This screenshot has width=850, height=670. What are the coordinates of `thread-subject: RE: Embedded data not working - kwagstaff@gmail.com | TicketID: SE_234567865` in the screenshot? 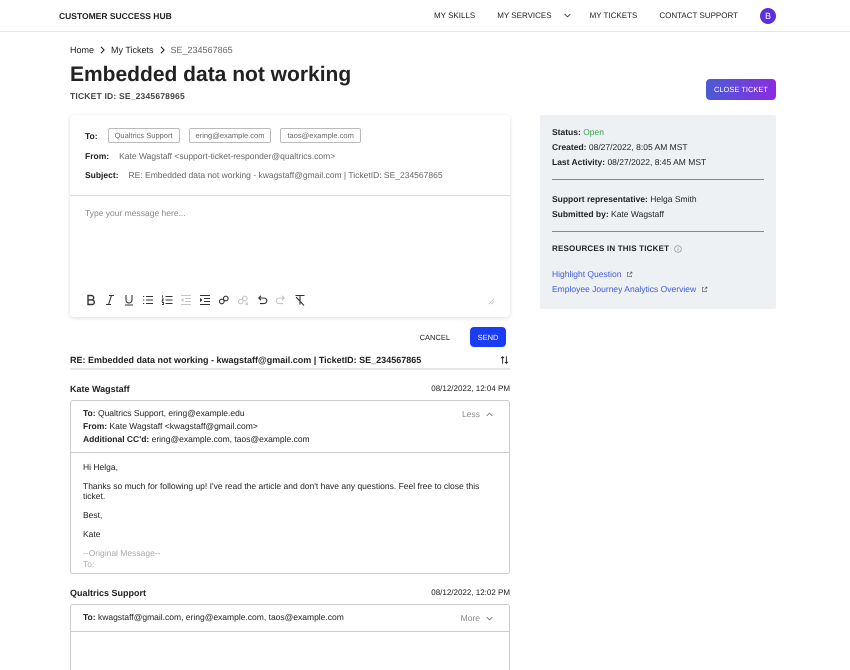 It's located at (246, 360).